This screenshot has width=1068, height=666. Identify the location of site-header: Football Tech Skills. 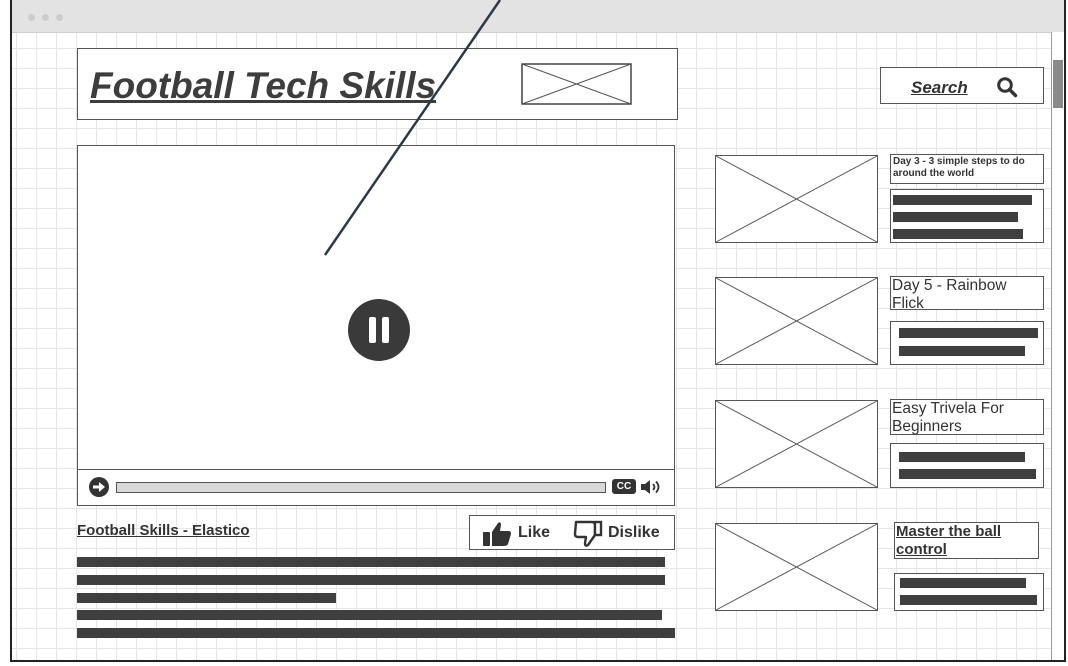
(377, 84).